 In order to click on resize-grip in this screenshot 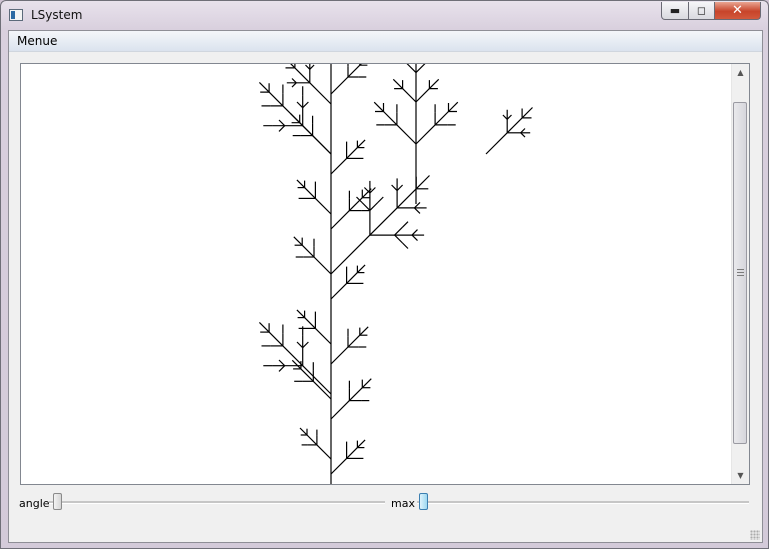, I will do `click(755, 535)`.